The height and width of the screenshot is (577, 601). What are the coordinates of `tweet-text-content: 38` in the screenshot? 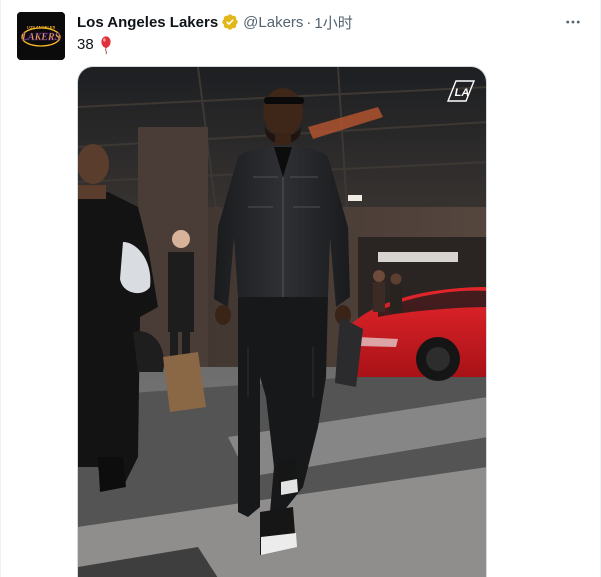 It's located at (85, 44).